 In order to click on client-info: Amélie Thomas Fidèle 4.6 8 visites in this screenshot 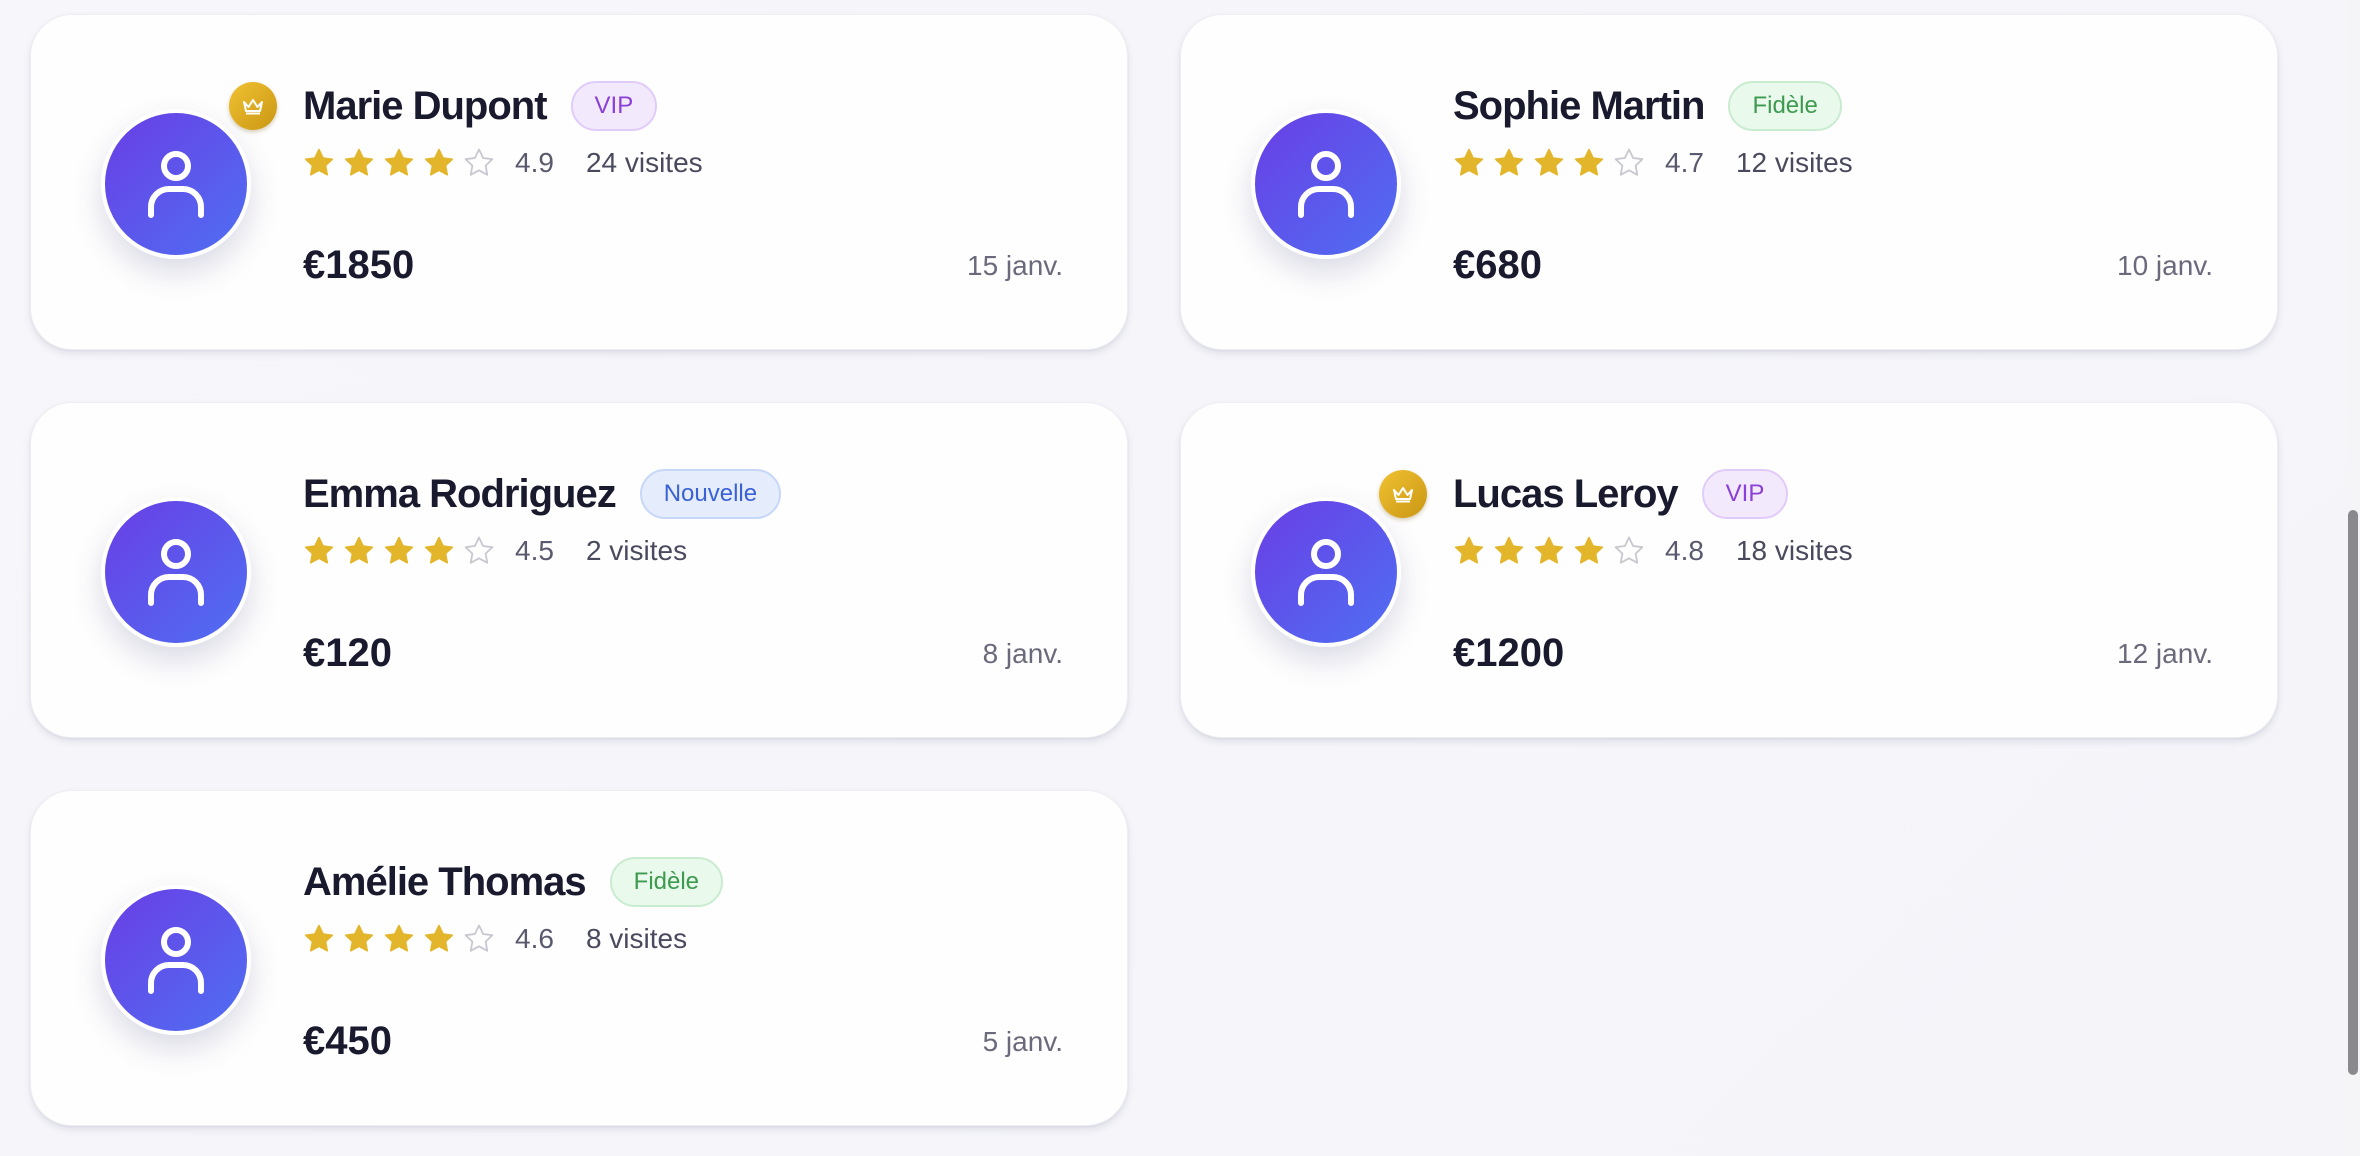, I will do `click(683, 907)`.